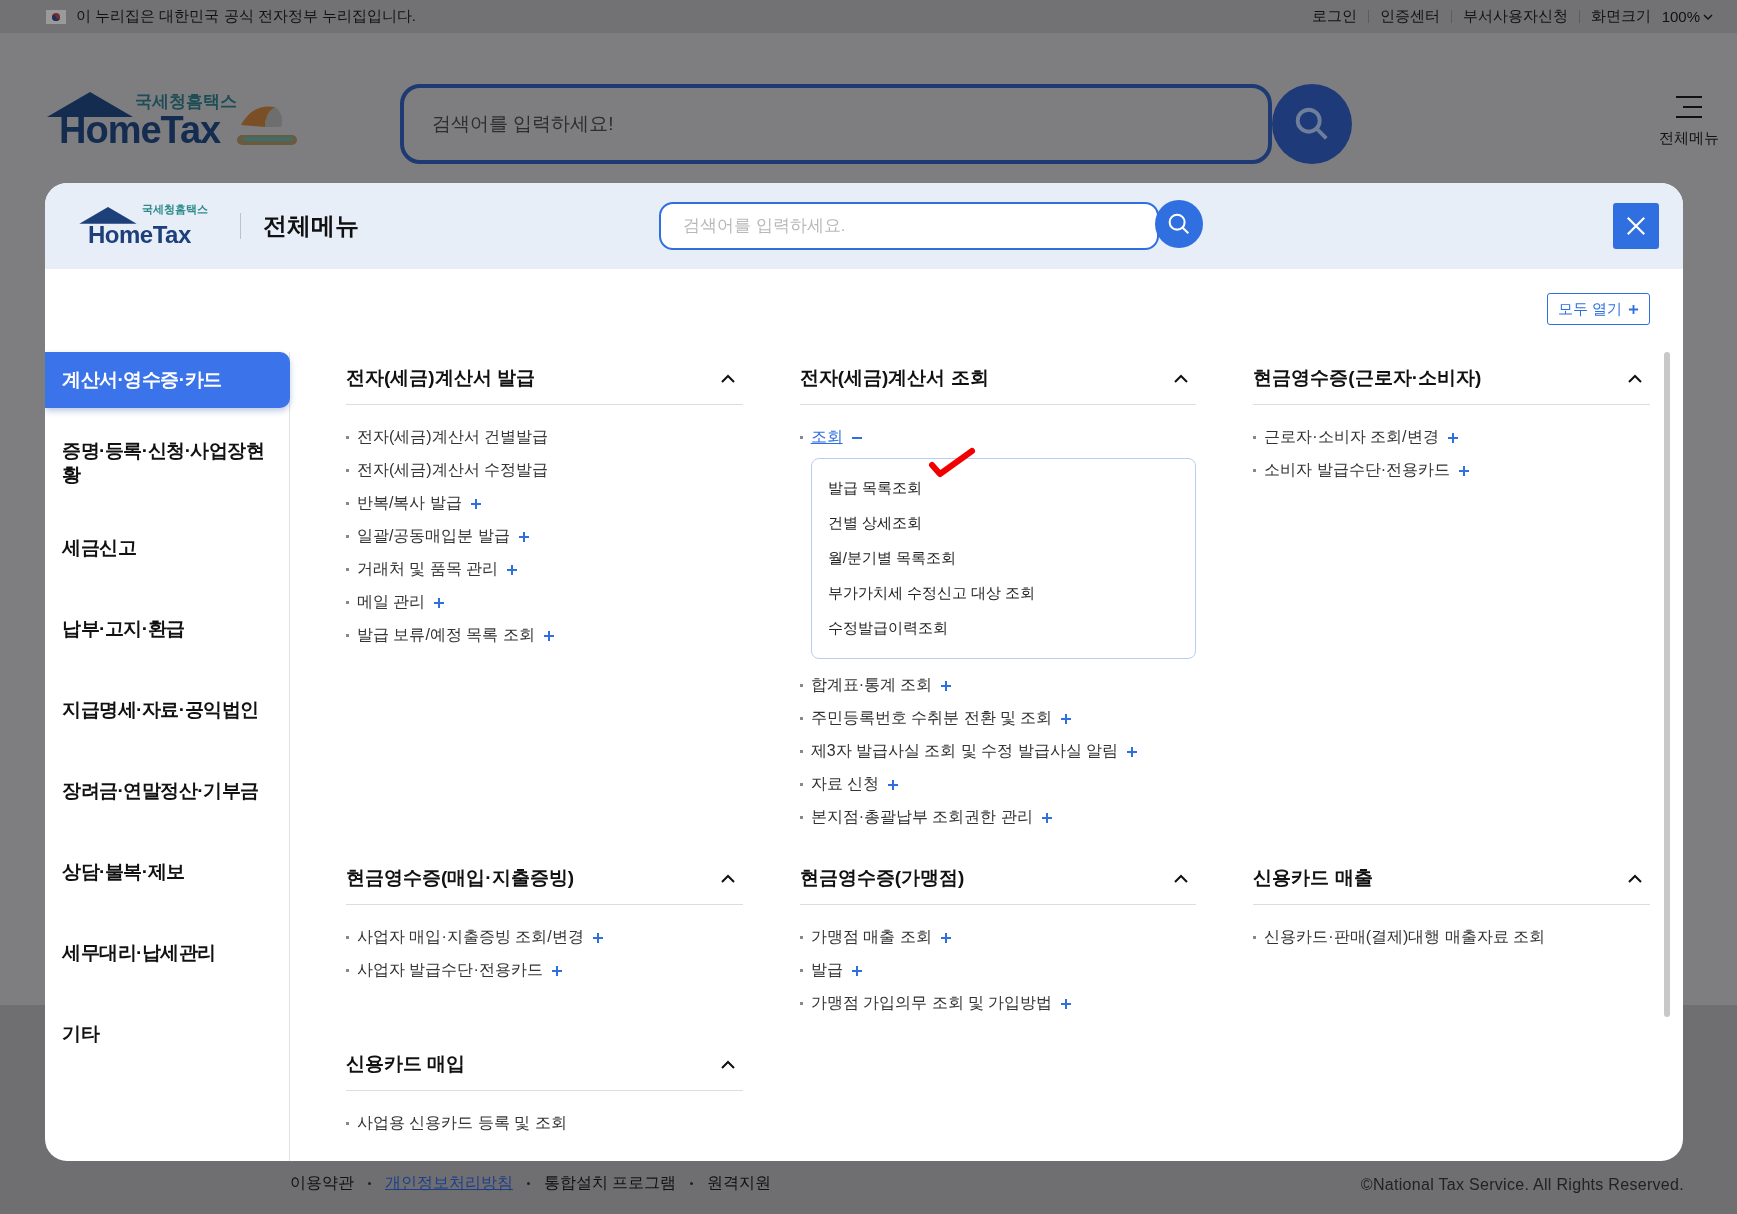 The height and width of the screenshot is (1214, 1737). What do you see at coordinates (167, 791) in the screenshot?
I see `sidebar-item: 장려금·연말정산·기부금` at bounding box center [167, 791].